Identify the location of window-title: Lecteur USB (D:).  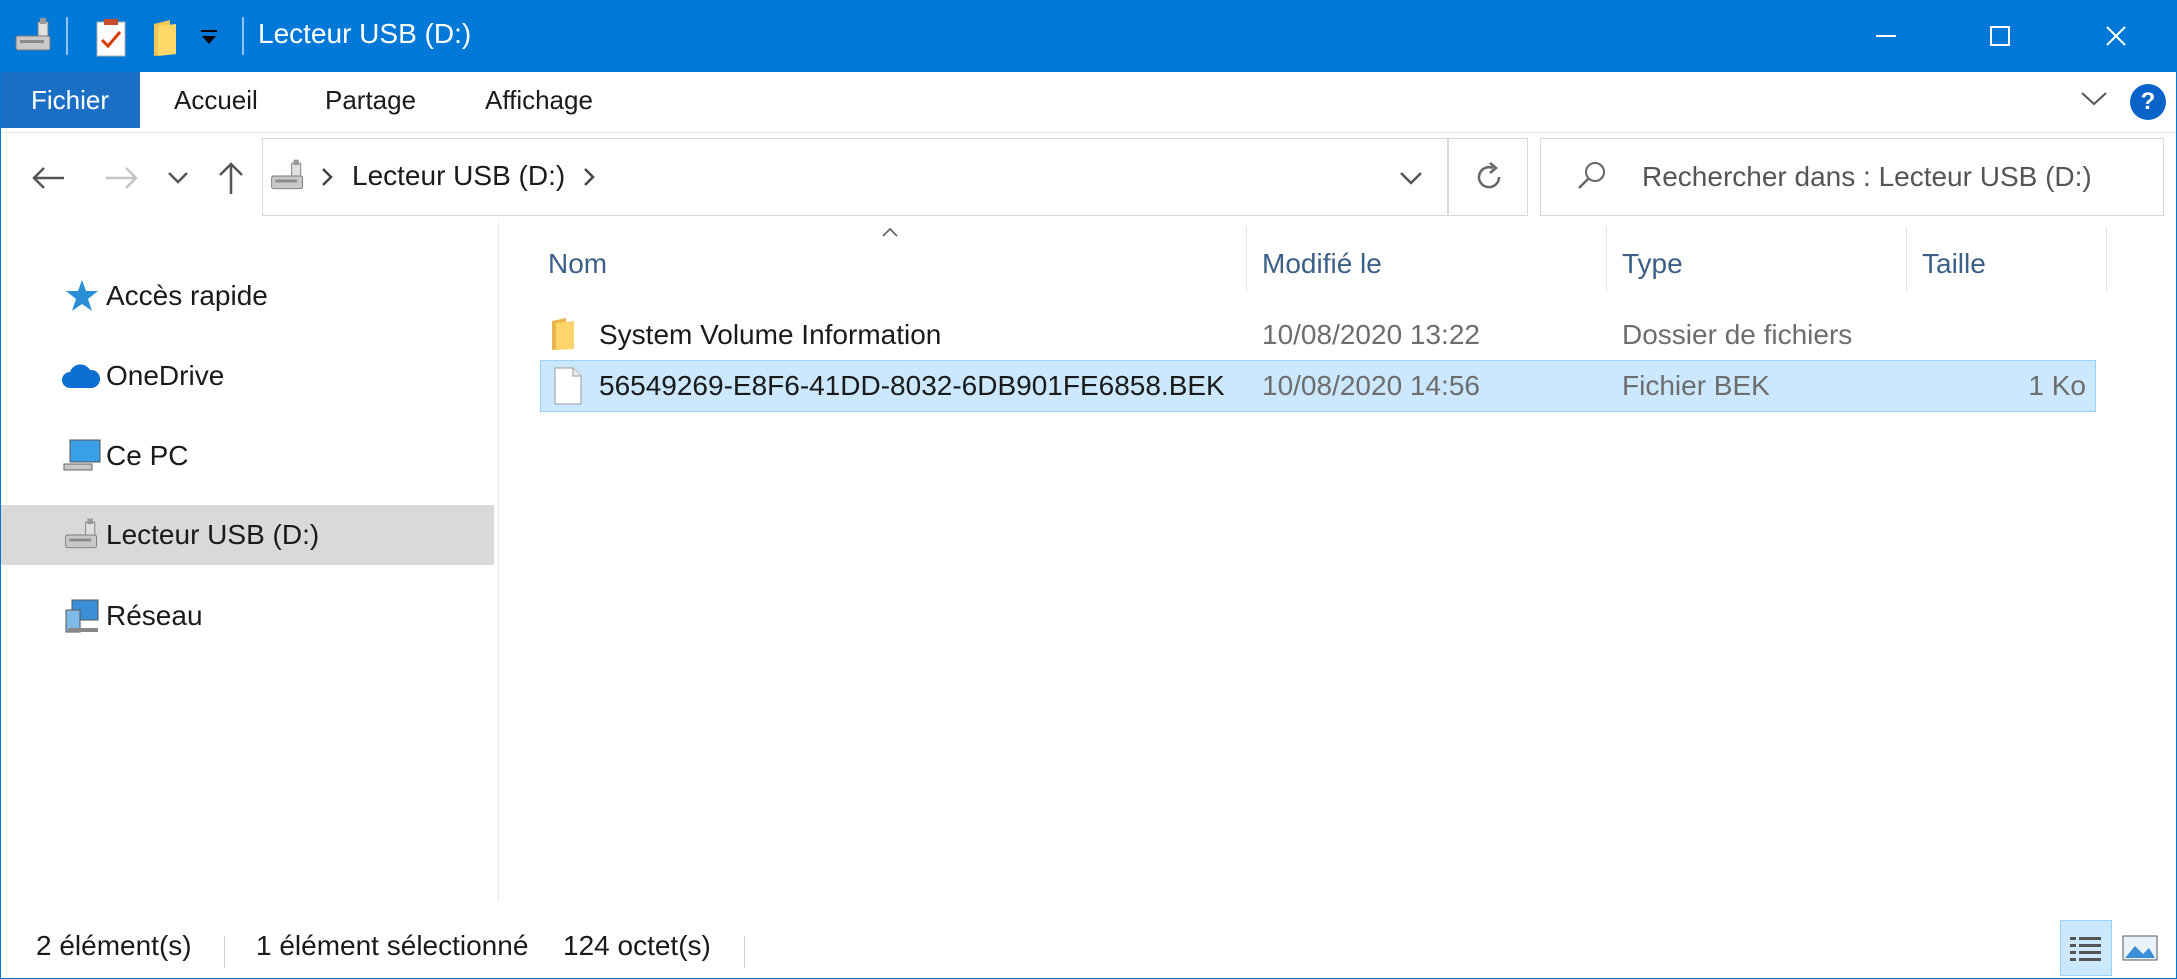
(365, 33).